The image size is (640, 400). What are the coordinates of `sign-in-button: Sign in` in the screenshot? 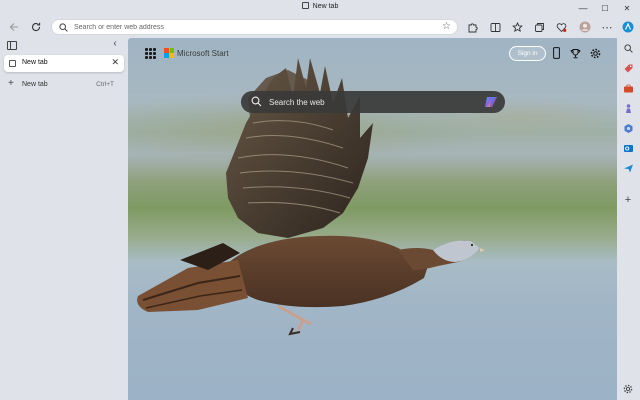 It's located at (527, 53).